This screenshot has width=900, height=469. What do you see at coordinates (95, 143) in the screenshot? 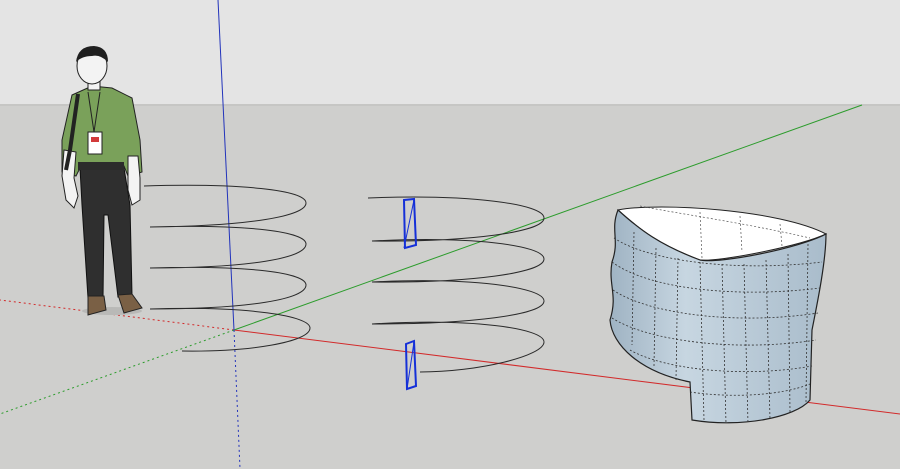
I see `figure-badge` at bounding box center [95, 143].